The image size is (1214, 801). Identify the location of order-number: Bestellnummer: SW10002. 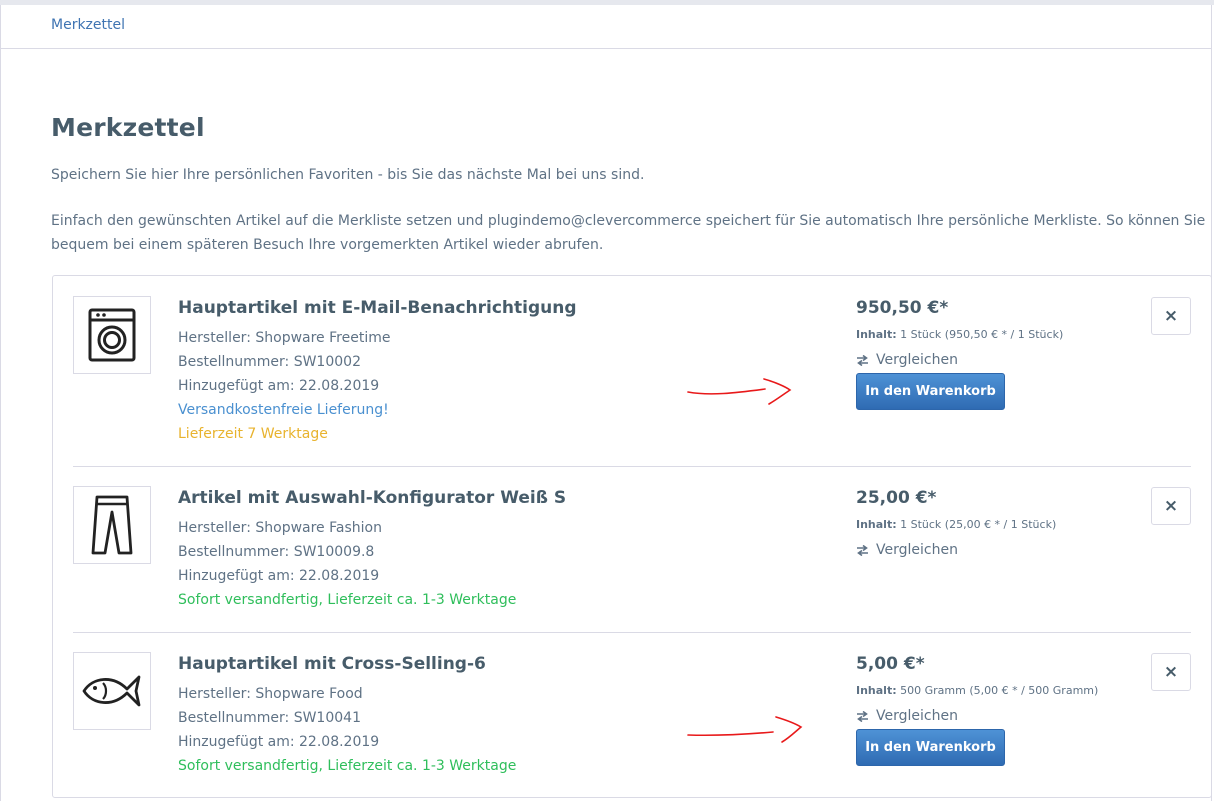
(269, 362).